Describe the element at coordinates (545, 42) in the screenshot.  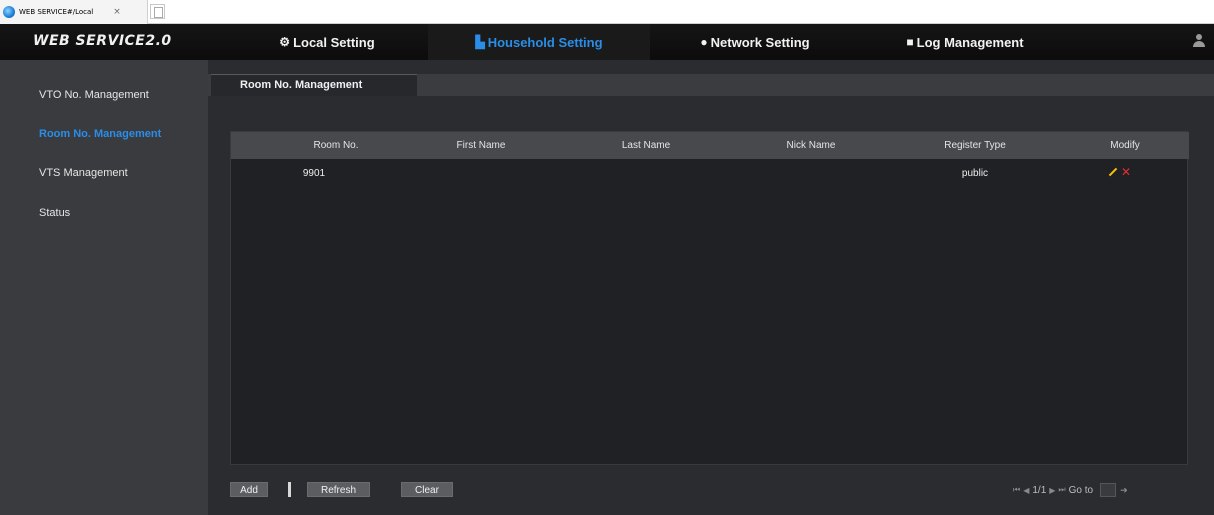
I see `nav-label: Household Setting` at that location.